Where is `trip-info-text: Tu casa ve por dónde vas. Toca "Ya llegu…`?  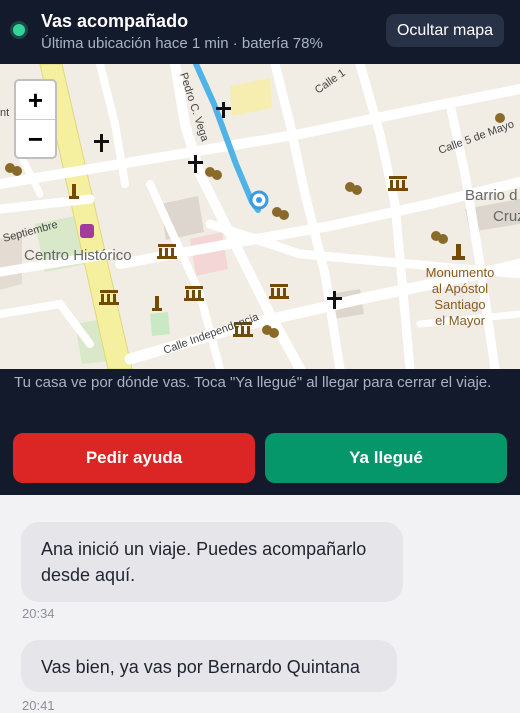 trip-info-text: Tu casa ve por dónde vas. Toca "Ya llegu… is located at coordinates (253, 382).